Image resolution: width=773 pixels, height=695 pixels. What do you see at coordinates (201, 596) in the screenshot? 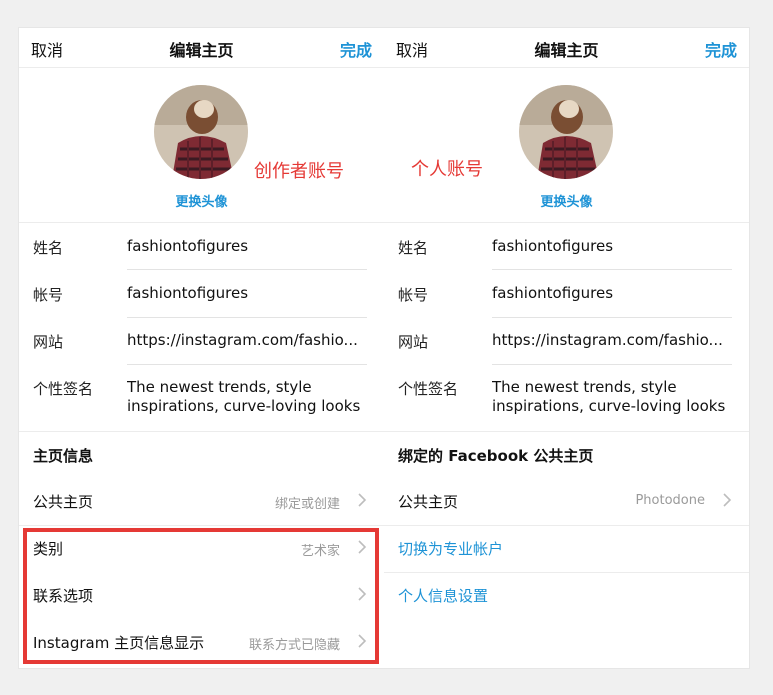
I see `highlight-box` at bounding box center [201, 596].